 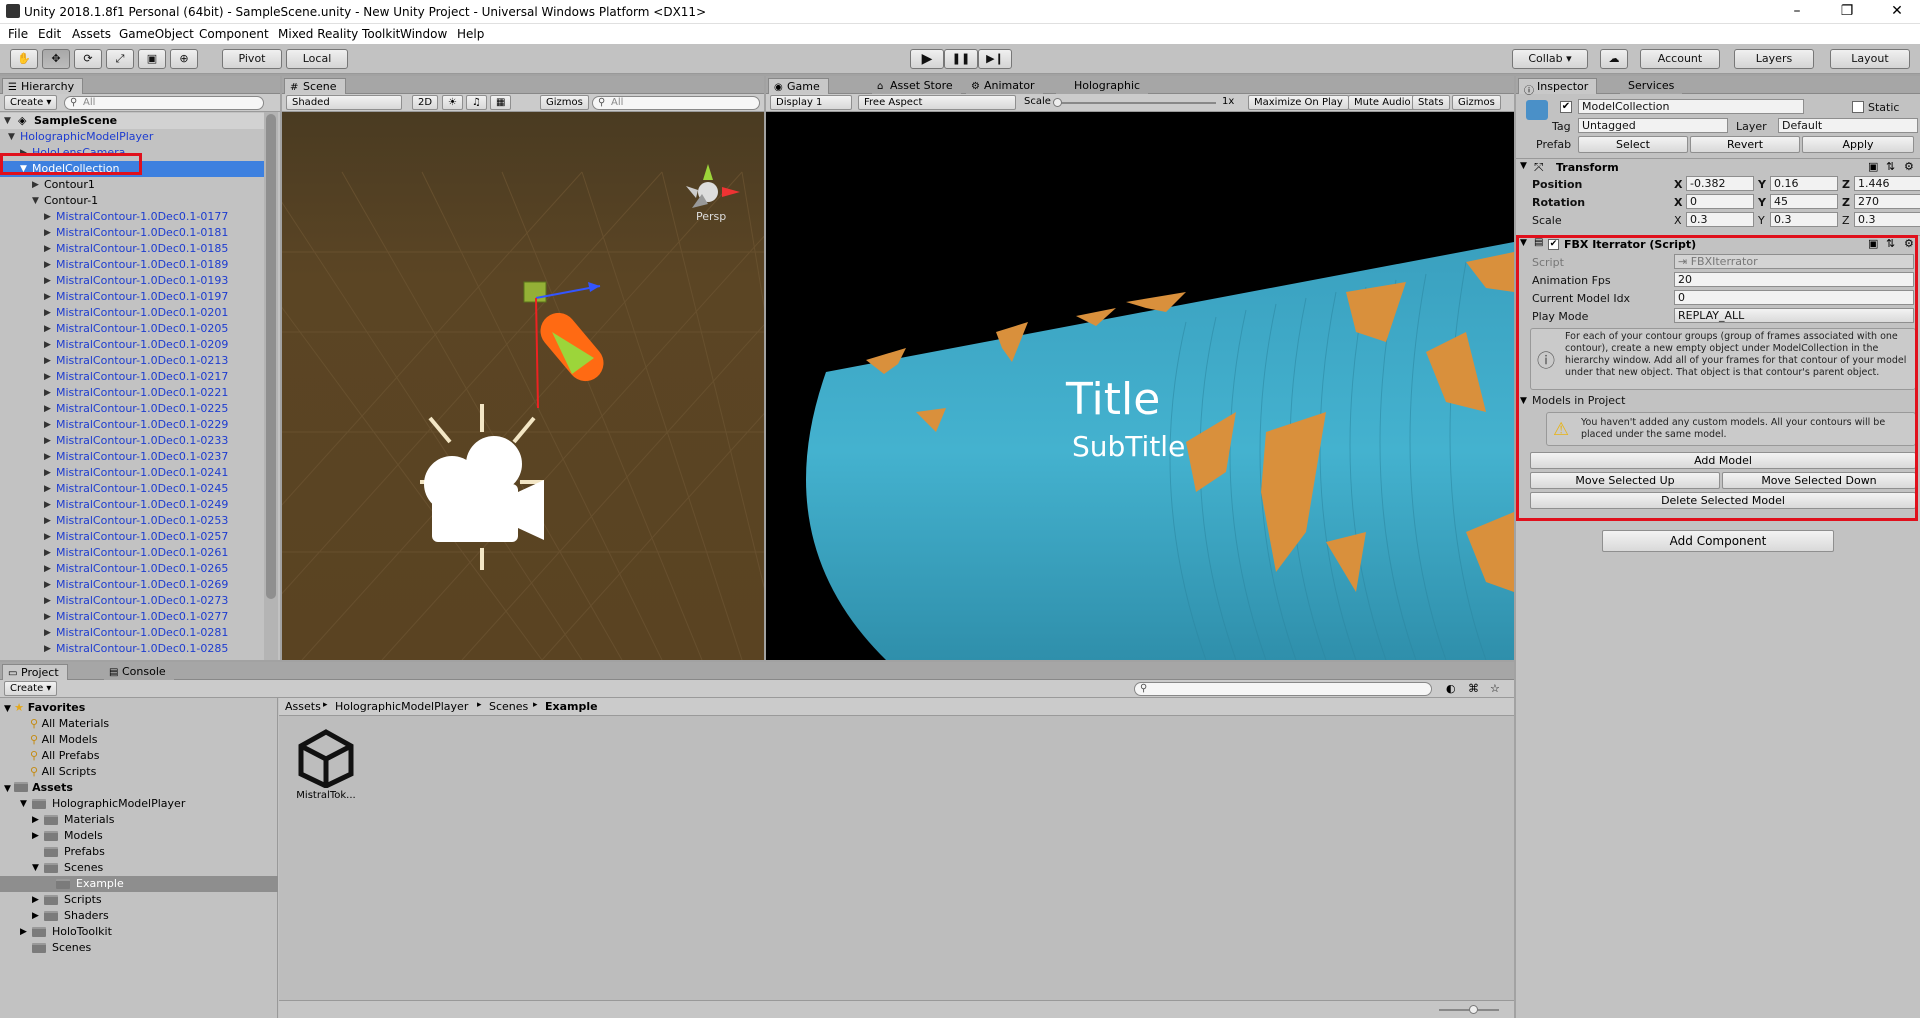 What do you see at coordinates (1846, 184) in the screenshot?
I see `axis-label: Z` at bounding box center [1846, 184].